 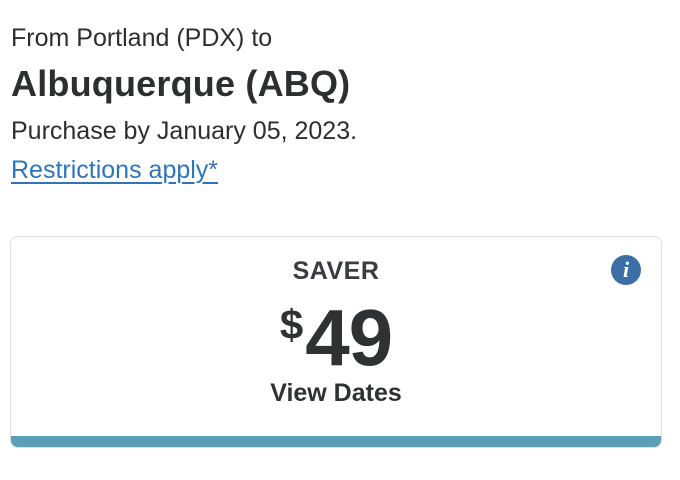 What do you see at coordinates (114, 170) in the screenshot?
I see `restrictions-link: Restrictions apply*` at bounding box center [114, 170].